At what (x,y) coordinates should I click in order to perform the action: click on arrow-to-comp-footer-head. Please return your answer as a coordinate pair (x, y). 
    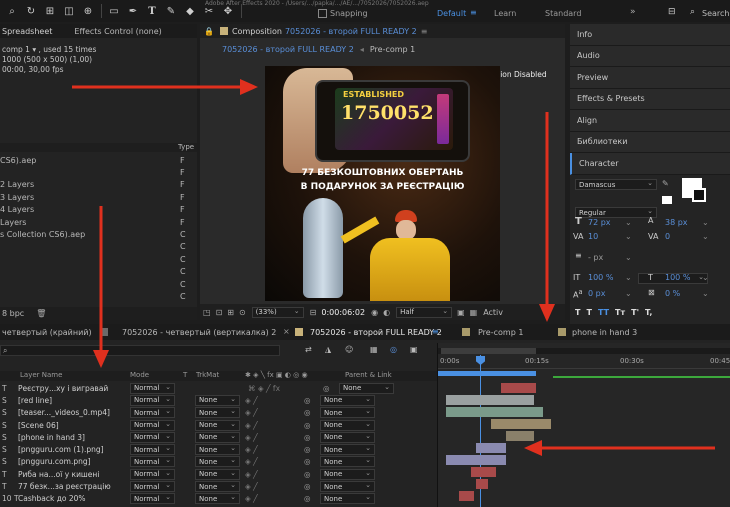
    Looking at the image, I should click on (547, 313).